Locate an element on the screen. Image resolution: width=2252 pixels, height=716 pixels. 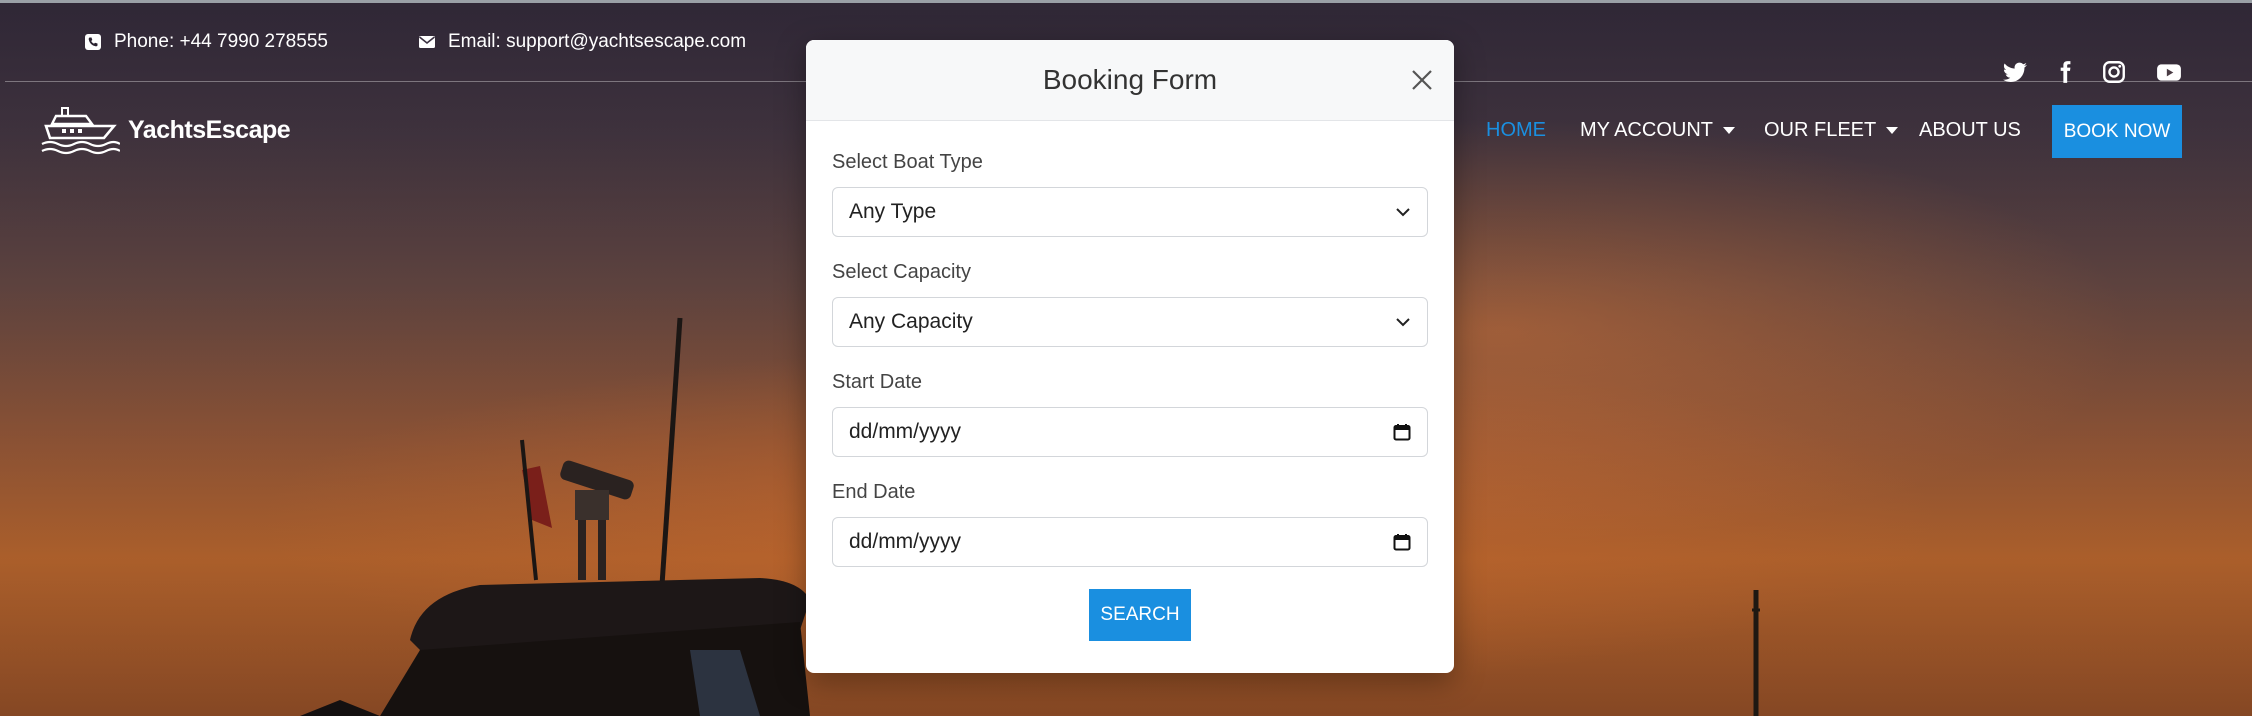
modal-header: Booking Form is located at coordinates (1130, 80).